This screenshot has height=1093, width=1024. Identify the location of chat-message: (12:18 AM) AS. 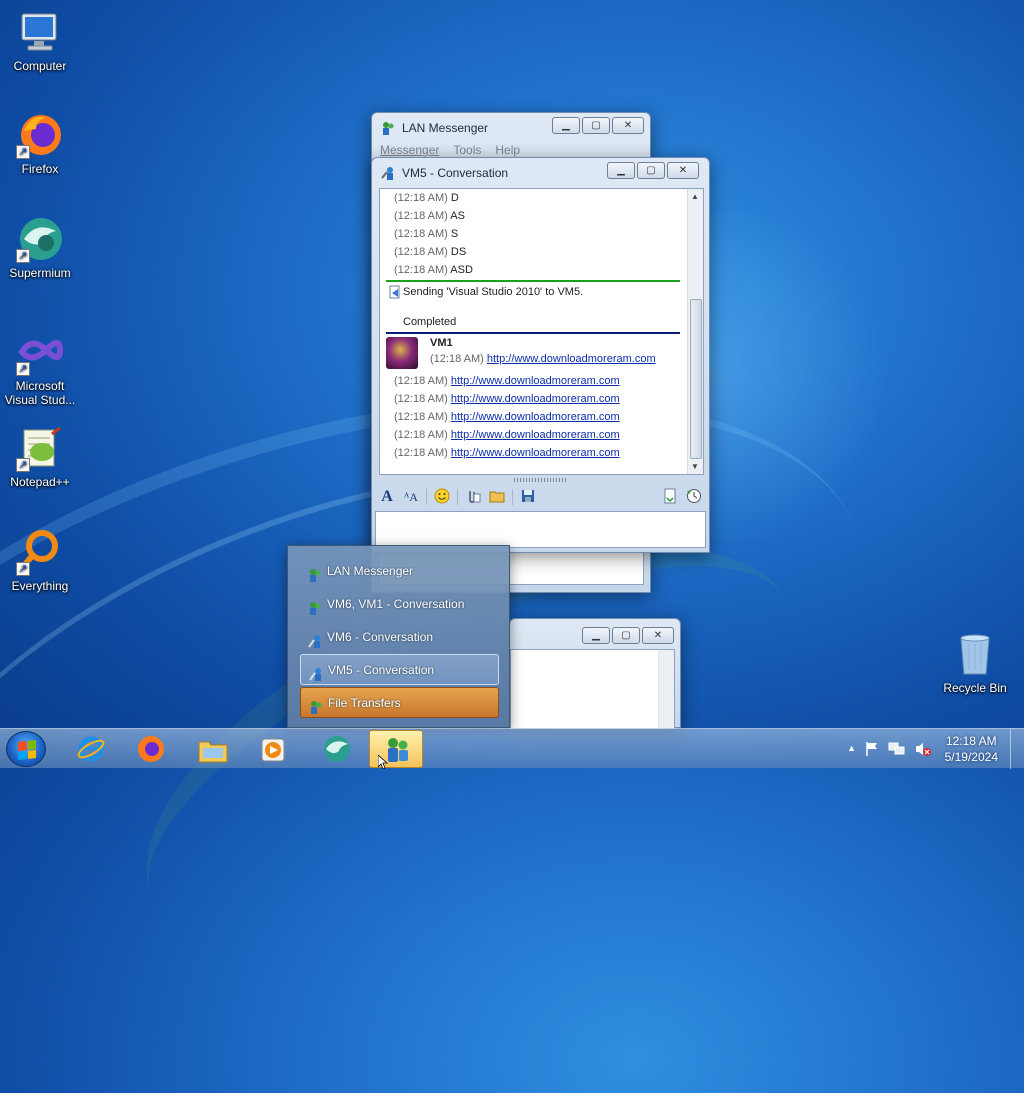
(429, 216).